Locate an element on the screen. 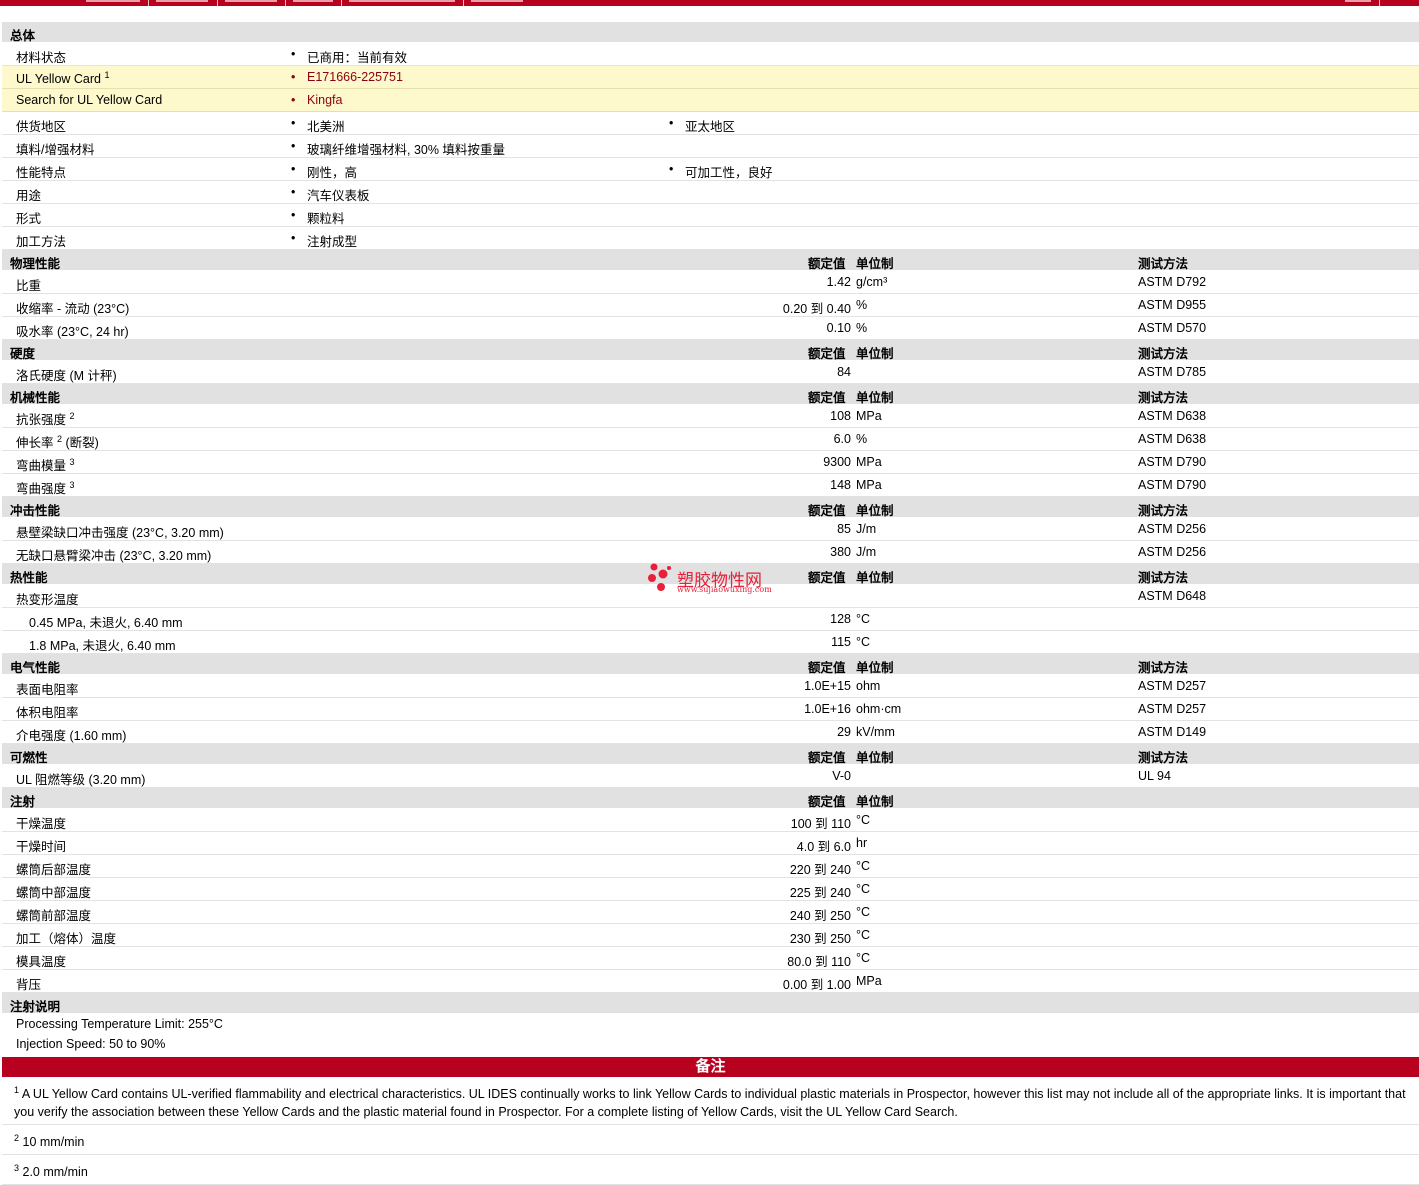 This screenshot has height=1185, width=1419. property-row: 性能特点 刚性，高 可加工性，良好 is located at coordinates (710, 169).